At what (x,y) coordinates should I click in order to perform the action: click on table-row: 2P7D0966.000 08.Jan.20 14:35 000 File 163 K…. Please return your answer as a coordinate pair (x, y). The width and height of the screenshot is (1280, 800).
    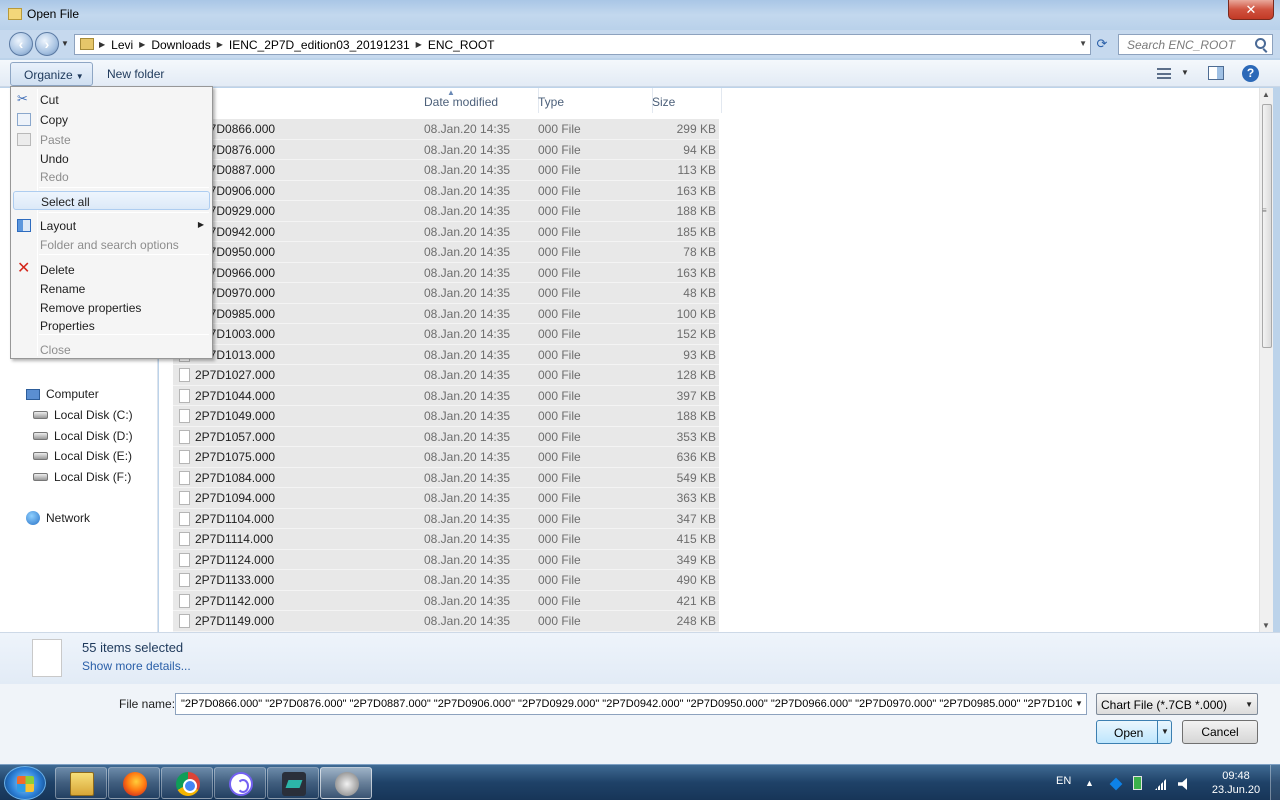
    Looking at the image, I should click on (446, 272).